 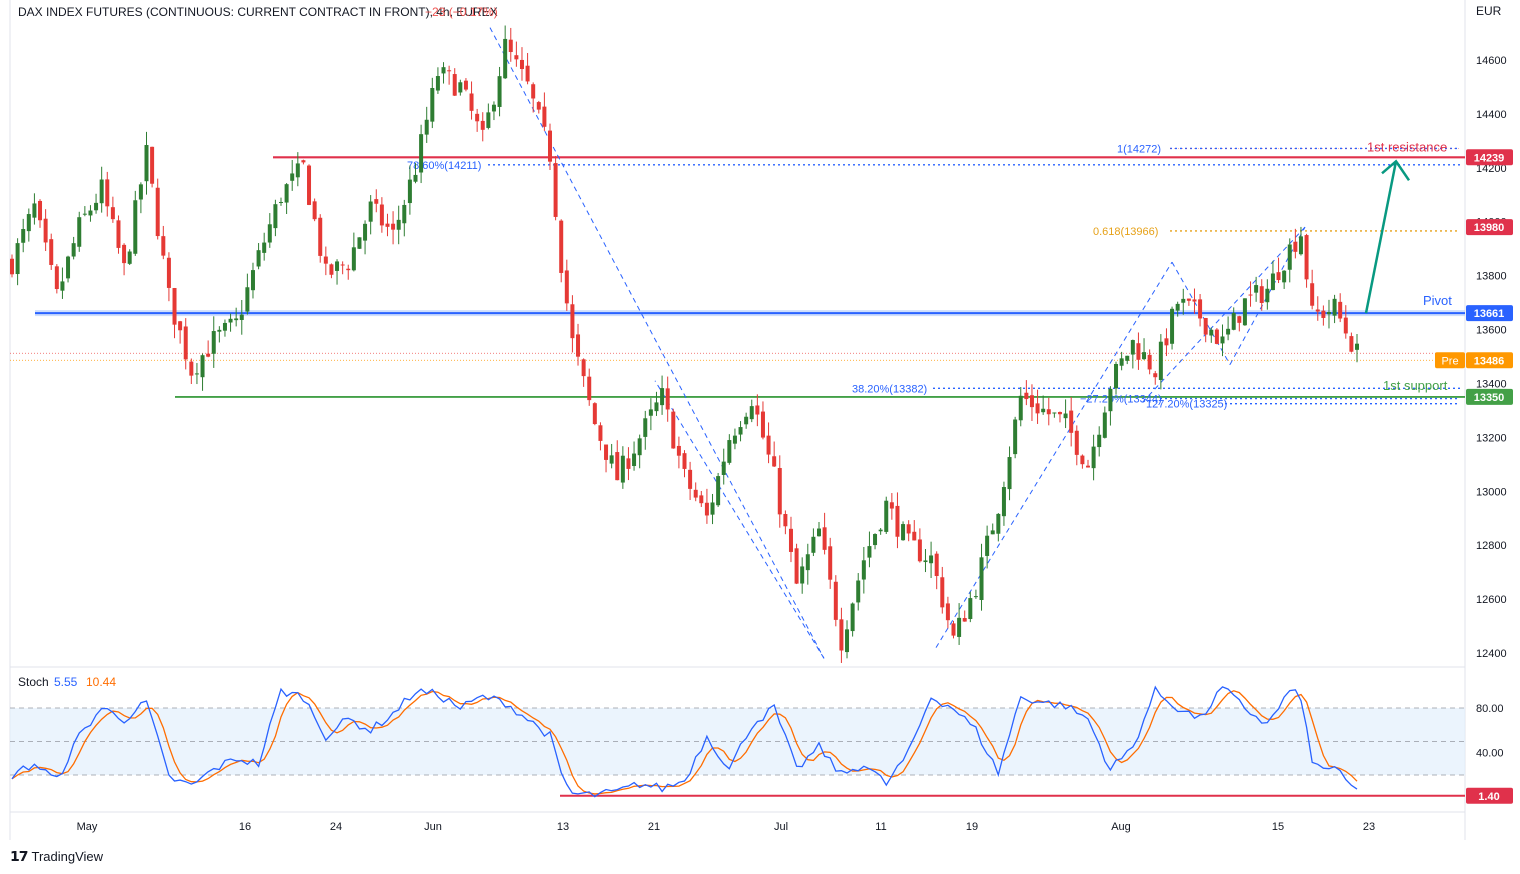 What do you see at coordinates (1491, 61) in the screenshot?
I see `price-axis-tick: 14600` at bounding box center [1491, 61].